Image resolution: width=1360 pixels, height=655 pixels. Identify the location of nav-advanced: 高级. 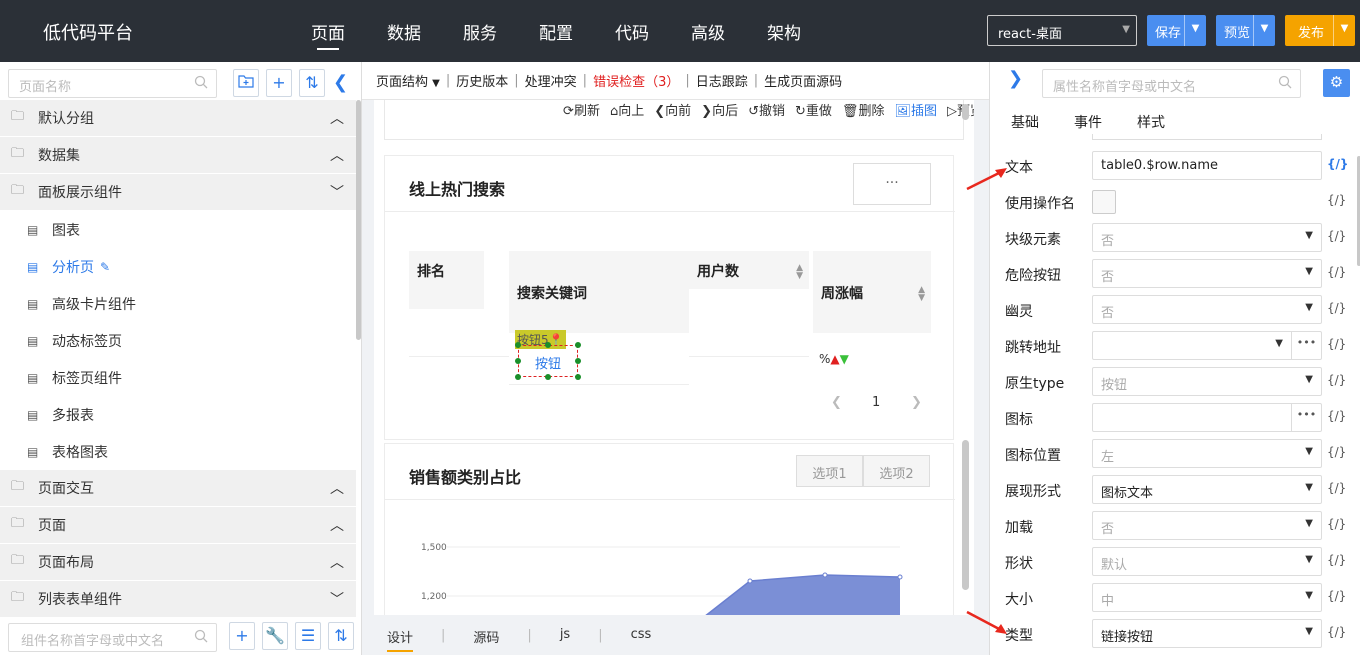
(708, 31).